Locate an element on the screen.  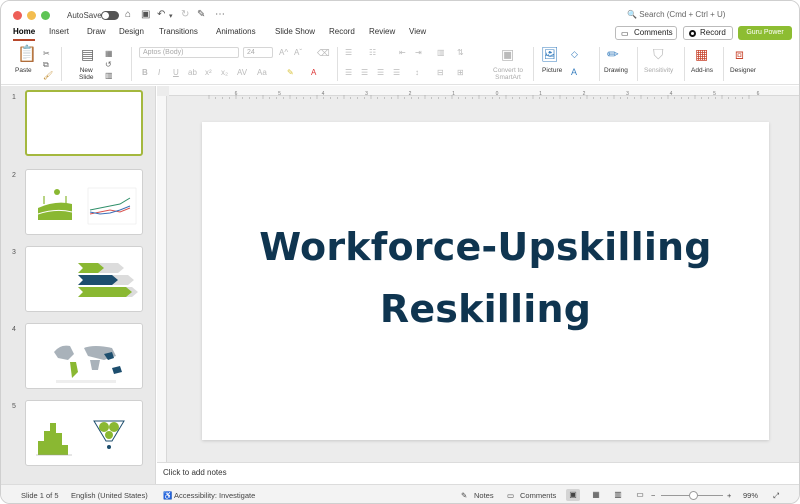
numbering-icon: ☷ is located at coordinates (372, 53).